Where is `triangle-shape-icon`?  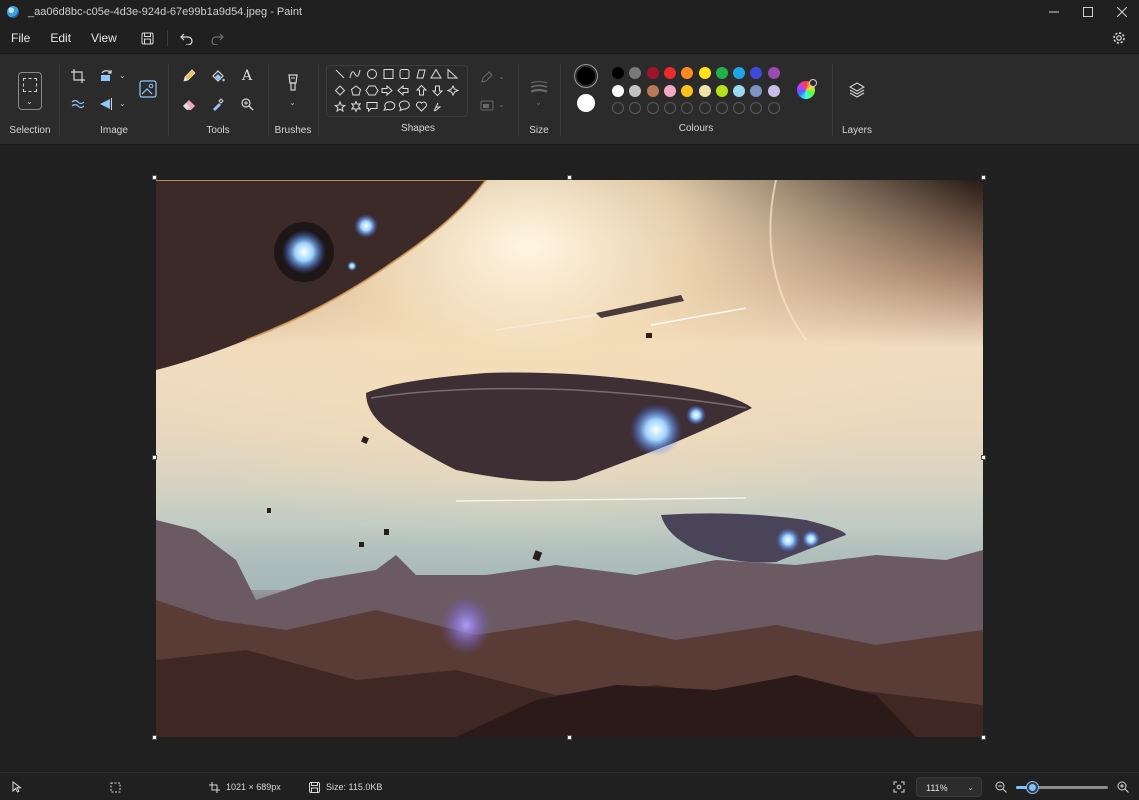
triangle-shape-icon is located at coordinates (436, 73).